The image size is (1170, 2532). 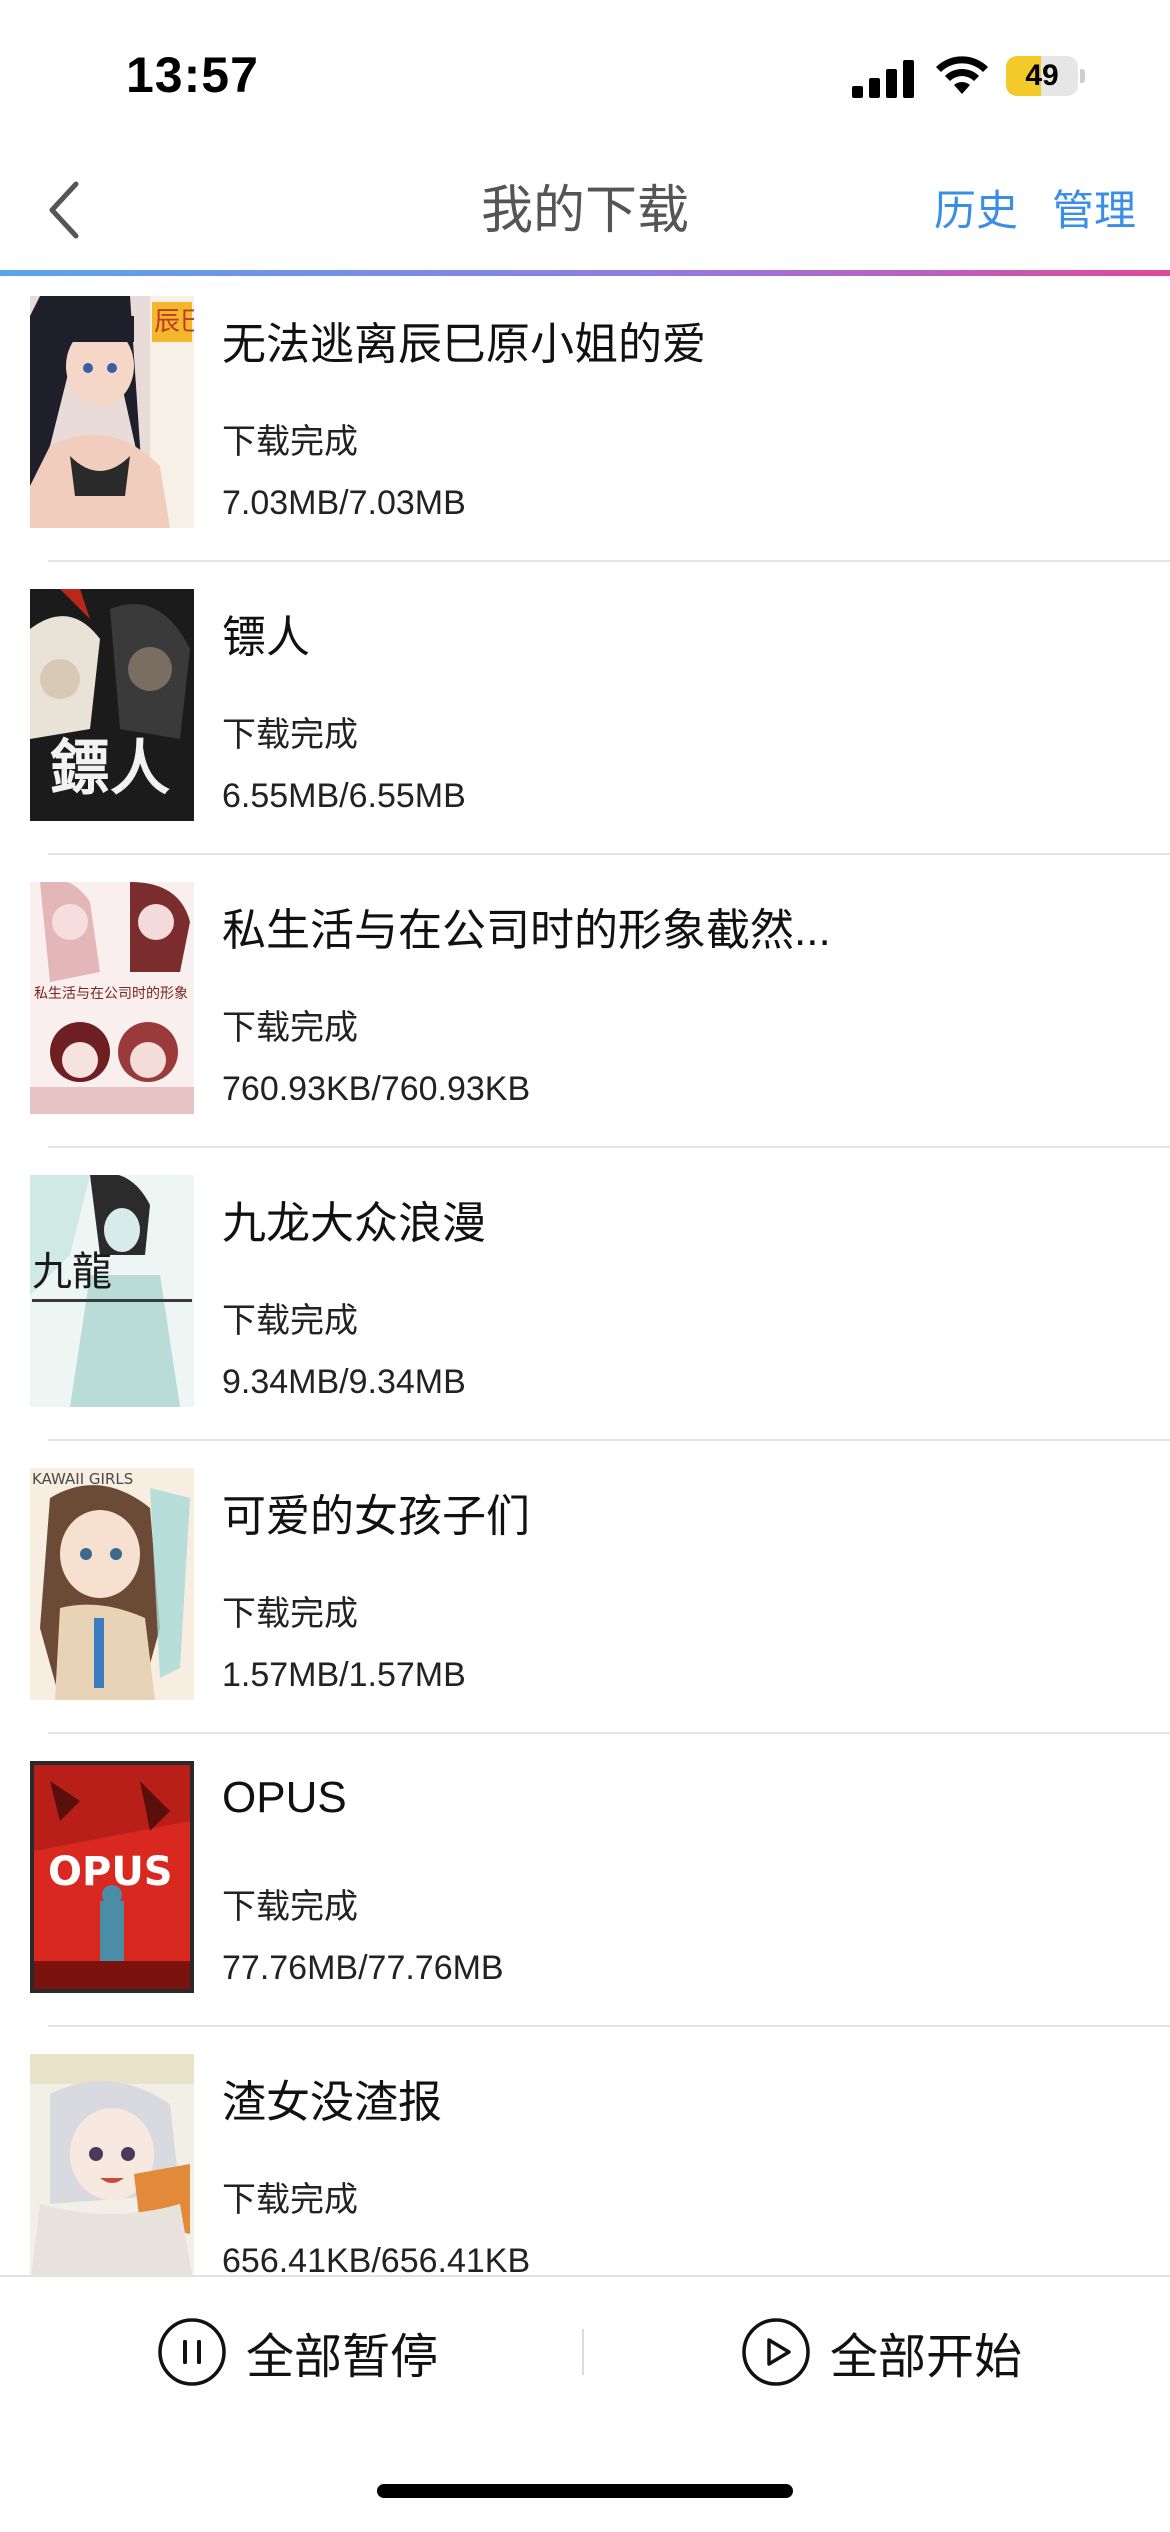 I want to click on cover-image: OPUS, so click(x=112, y=1877).